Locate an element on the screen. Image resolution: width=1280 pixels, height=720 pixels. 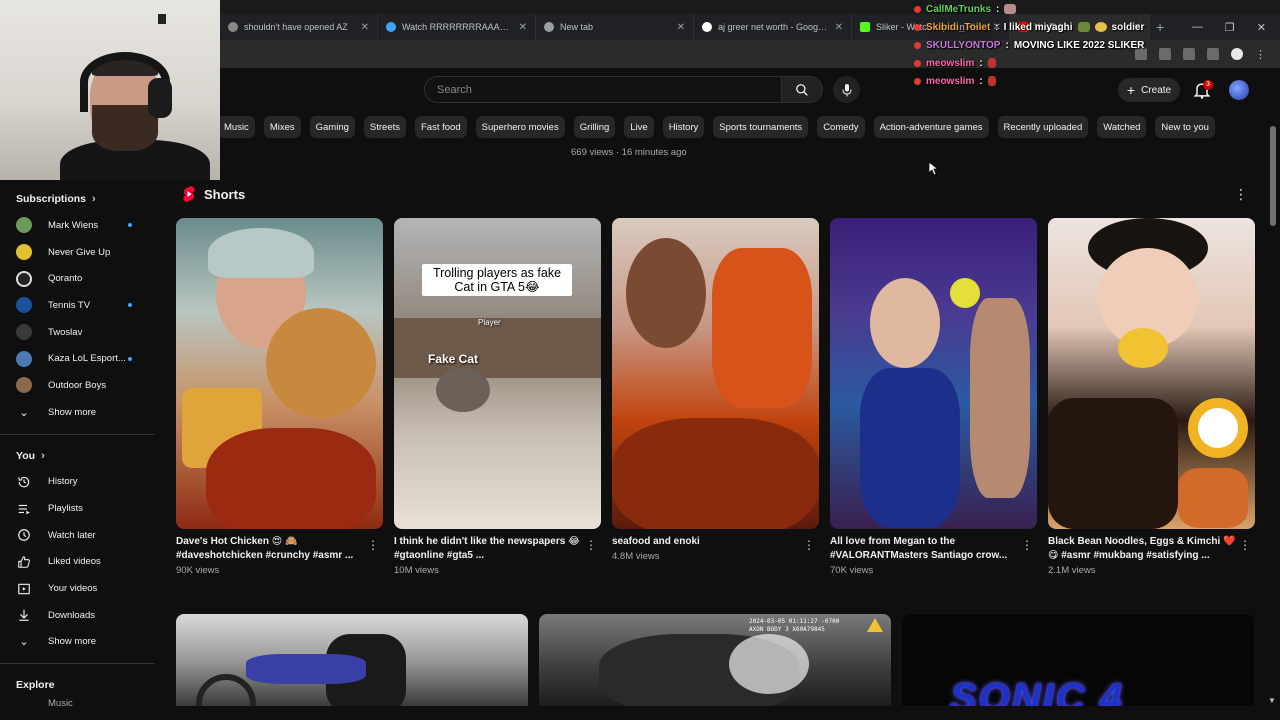
sidebar-item-downloads: Downloads is located at coordinates (77, 615).